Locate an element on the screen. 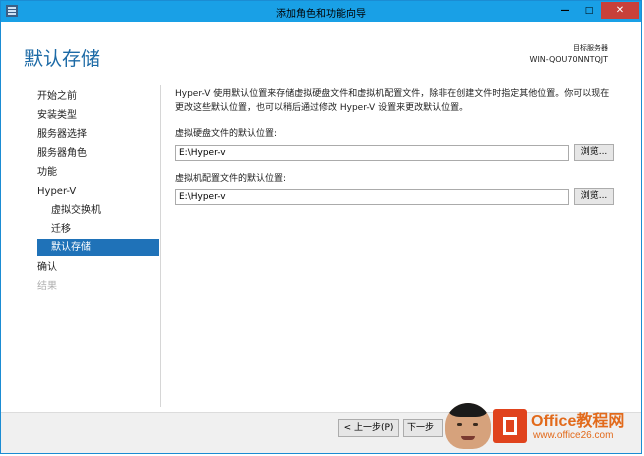 The image size is (644, 456). nav-item-features: 功能 is located at coordinates (98, 172).